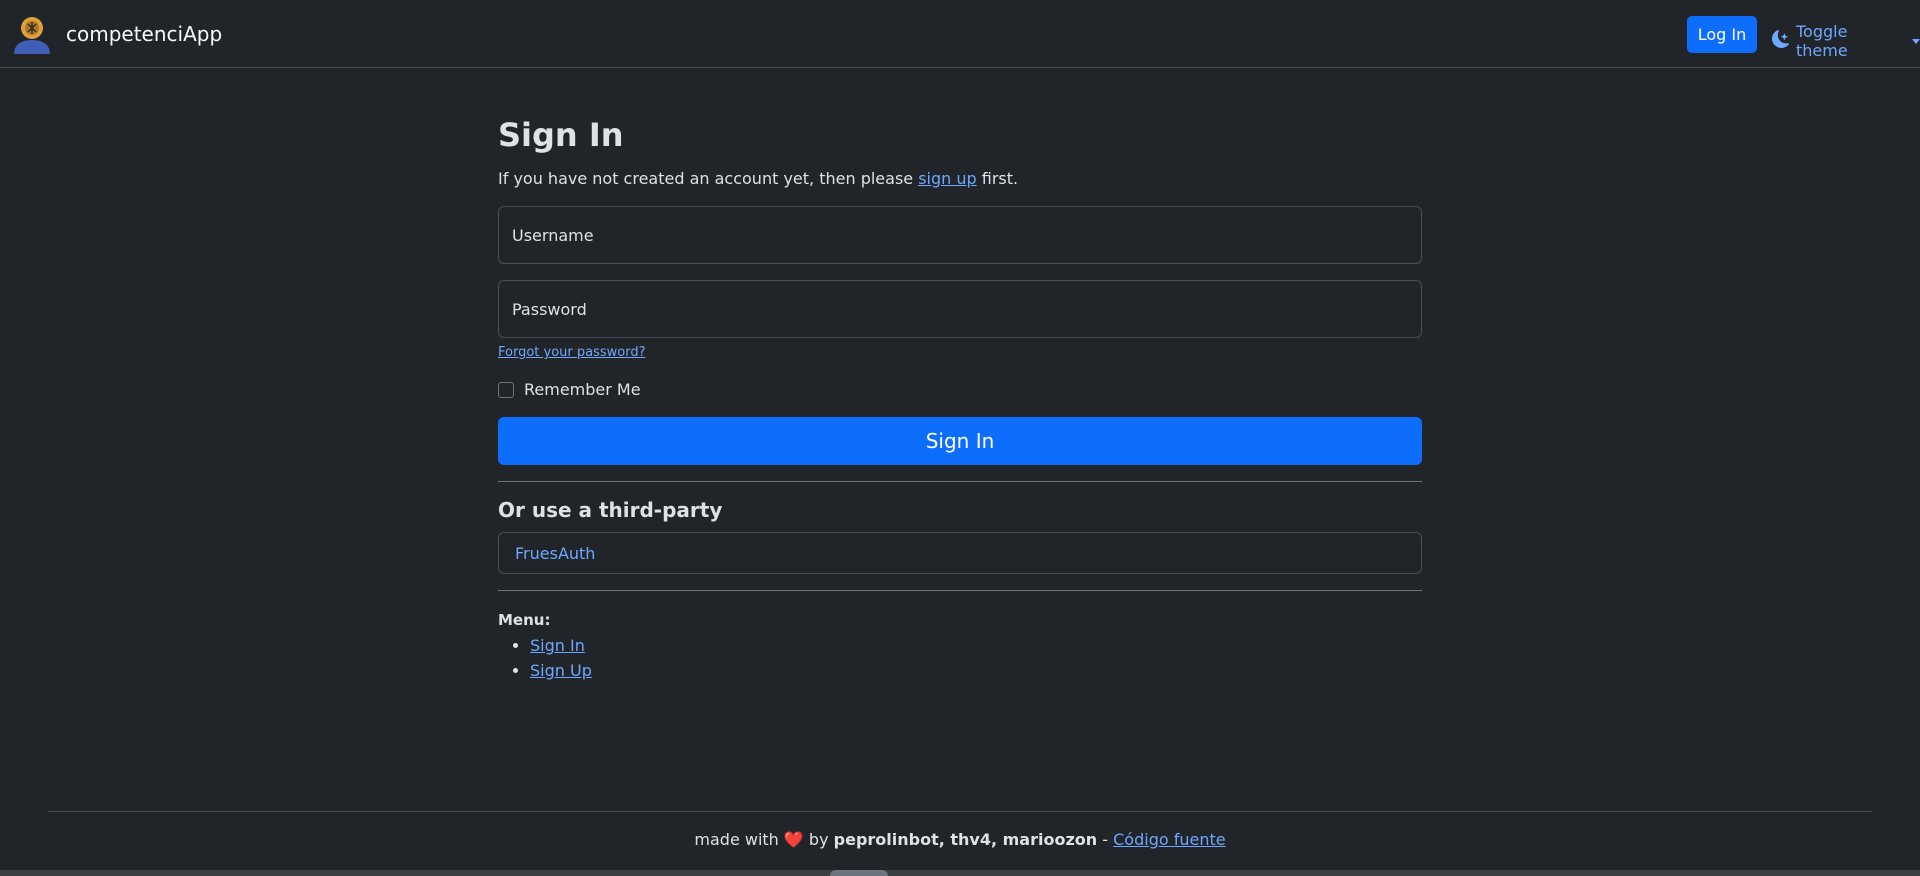 Image resolution: width=1920 pixels, height=876 pixels. I want to click on footer-dash: -, so click(1105, 839).